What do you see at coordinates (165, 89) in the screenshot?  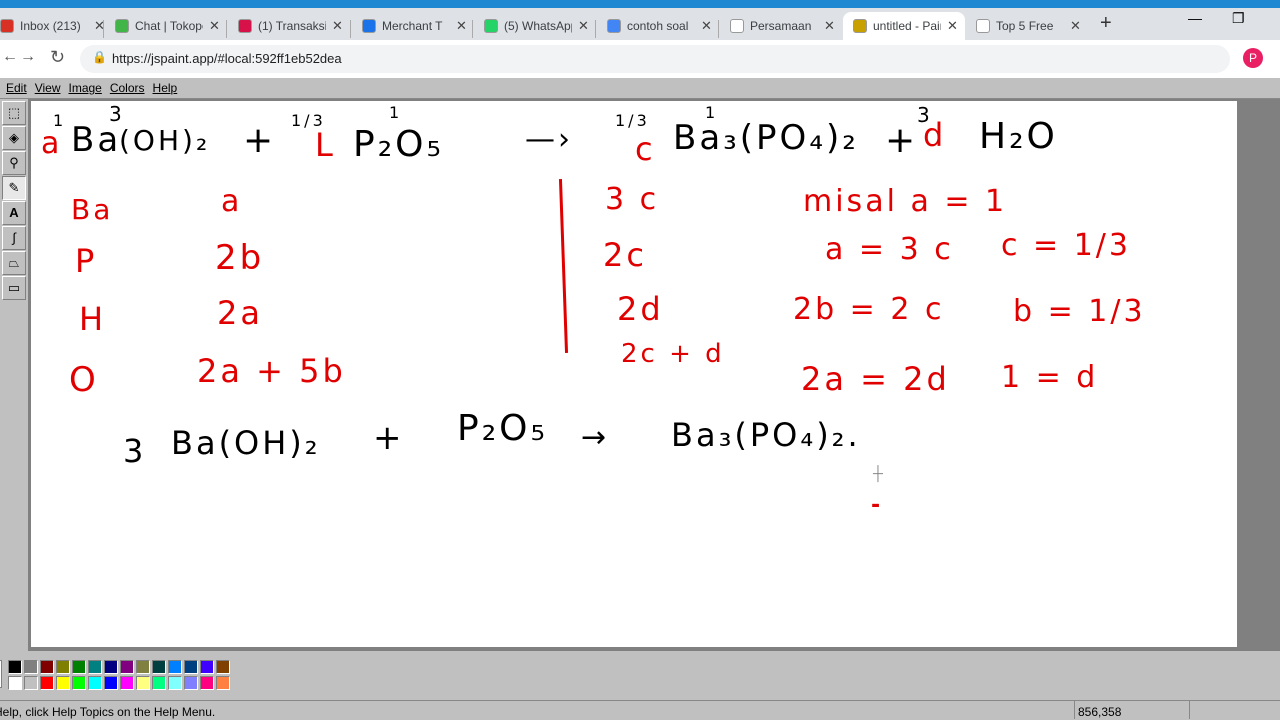 I see `menu-help: Help` at bounding box center [165, 89].